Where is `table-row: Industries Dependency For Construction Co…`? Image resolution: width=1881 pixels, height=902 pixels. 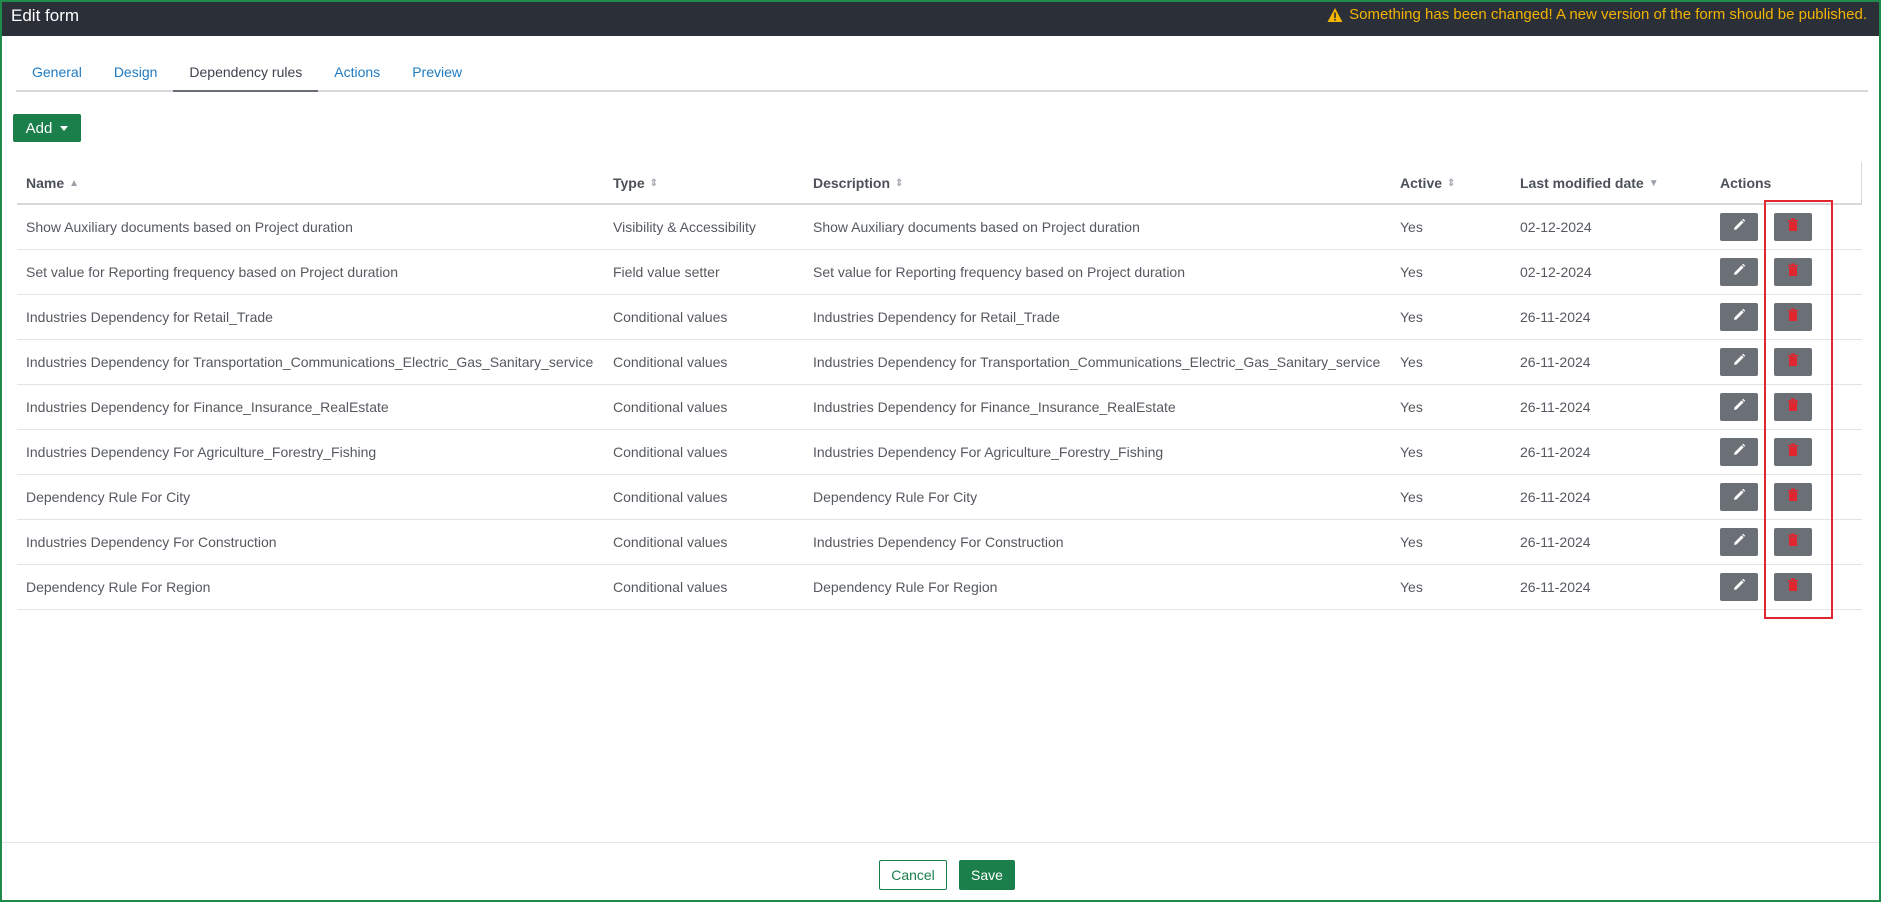 table-row: Industries Dependency For Construction Co… is located at coordinates (939, 542).